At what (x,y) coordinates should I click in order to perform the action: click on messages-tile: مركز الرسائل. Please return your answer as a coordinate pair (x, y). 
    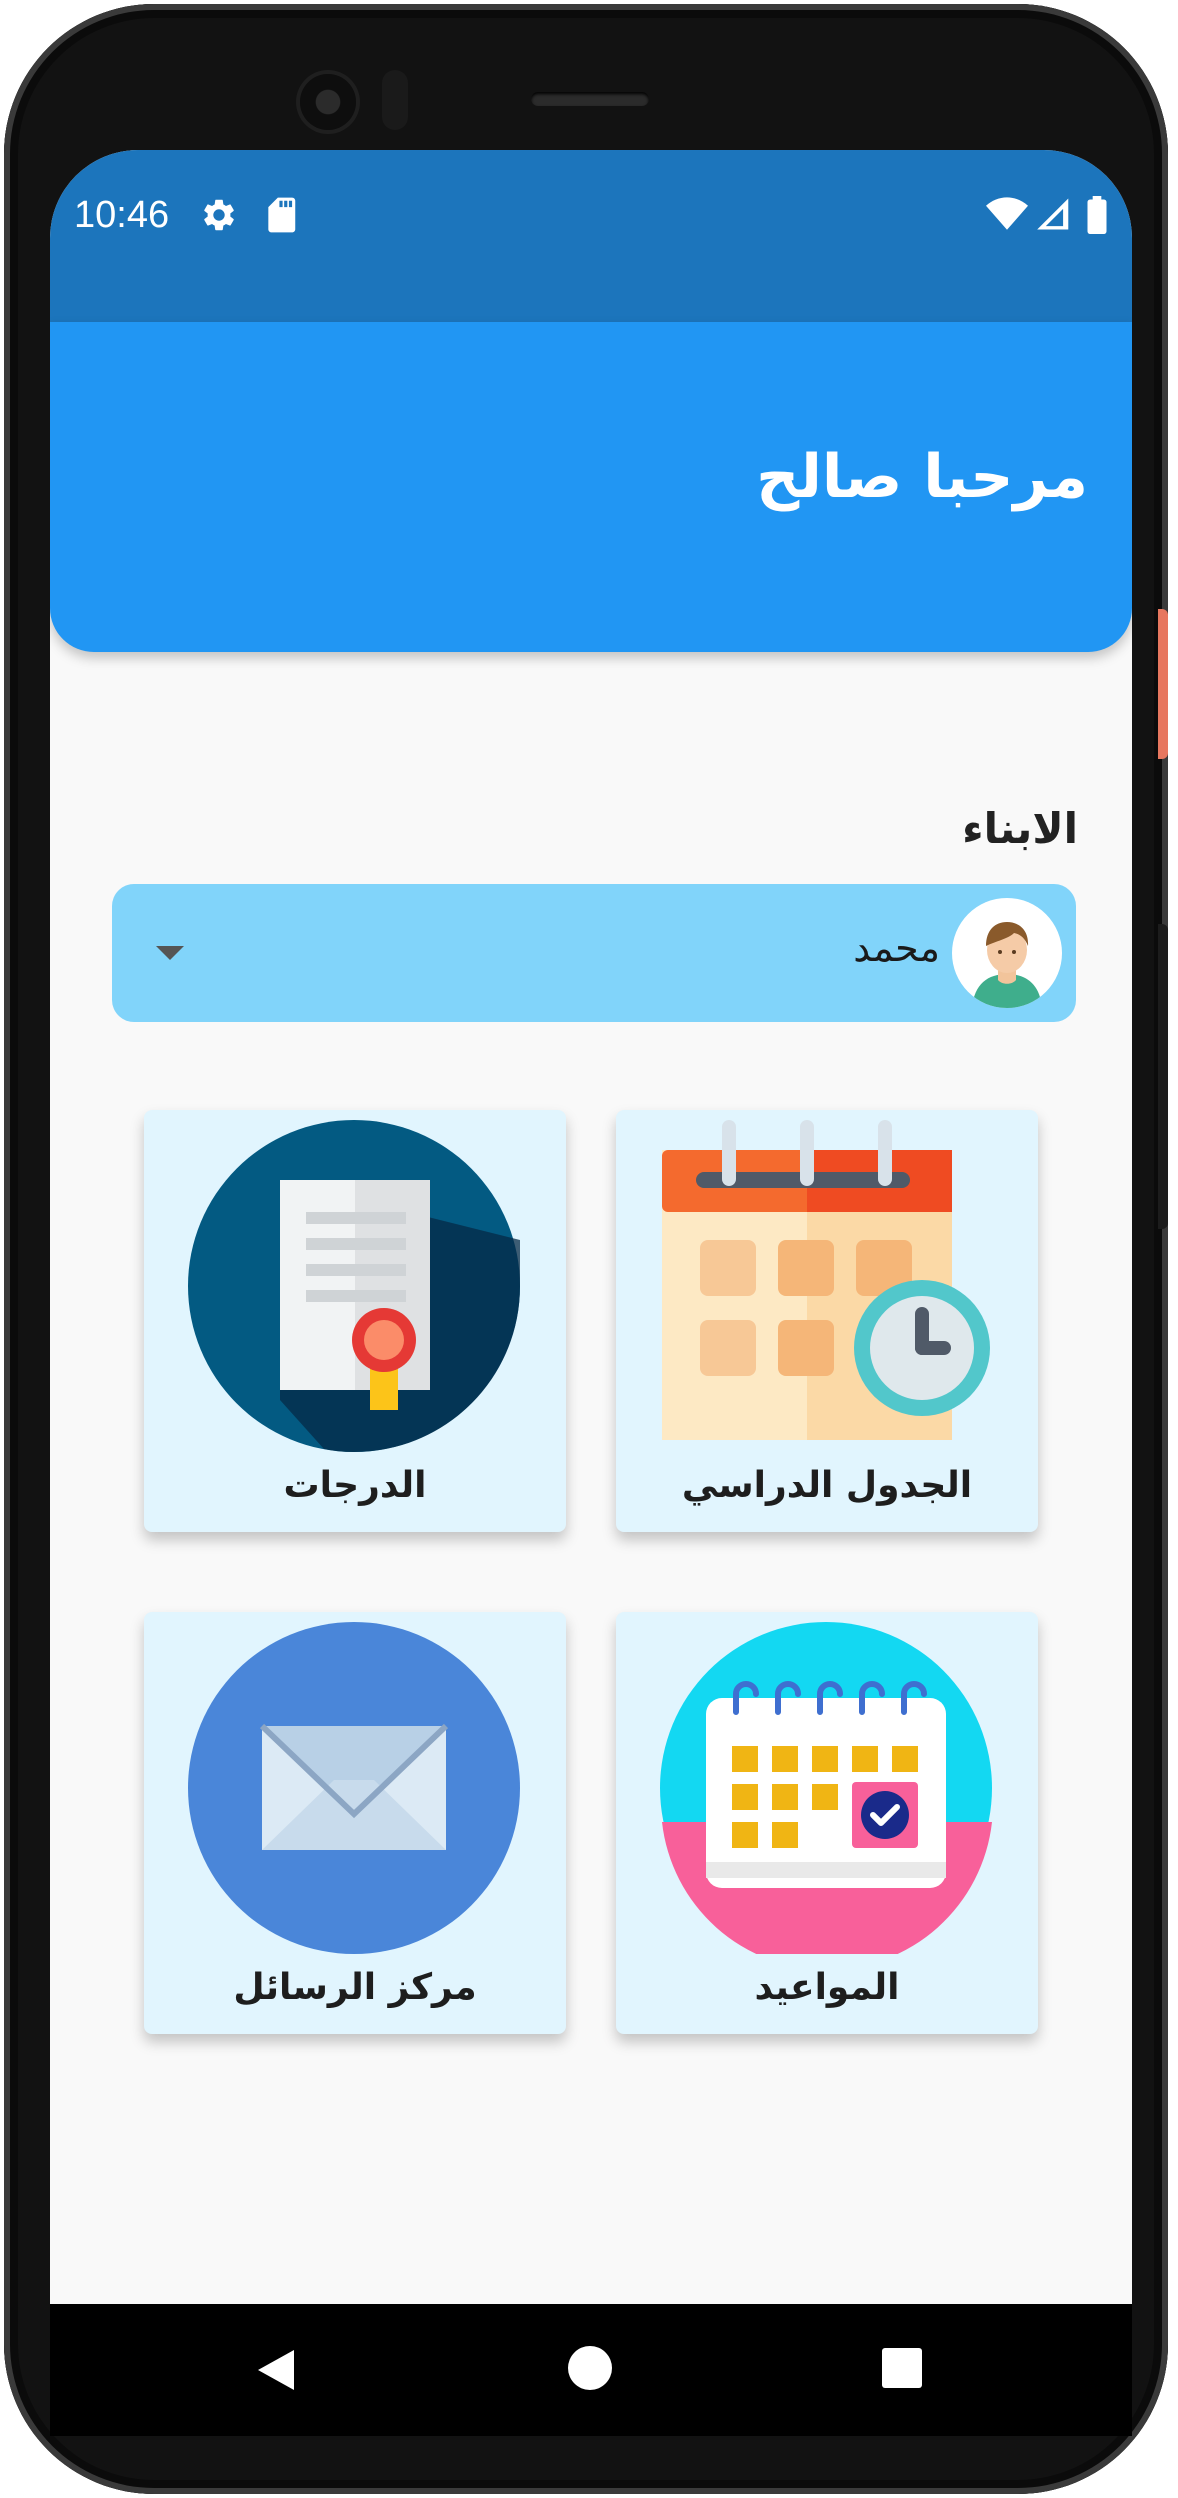
    Looking at the image, I should click on (355, 1823).